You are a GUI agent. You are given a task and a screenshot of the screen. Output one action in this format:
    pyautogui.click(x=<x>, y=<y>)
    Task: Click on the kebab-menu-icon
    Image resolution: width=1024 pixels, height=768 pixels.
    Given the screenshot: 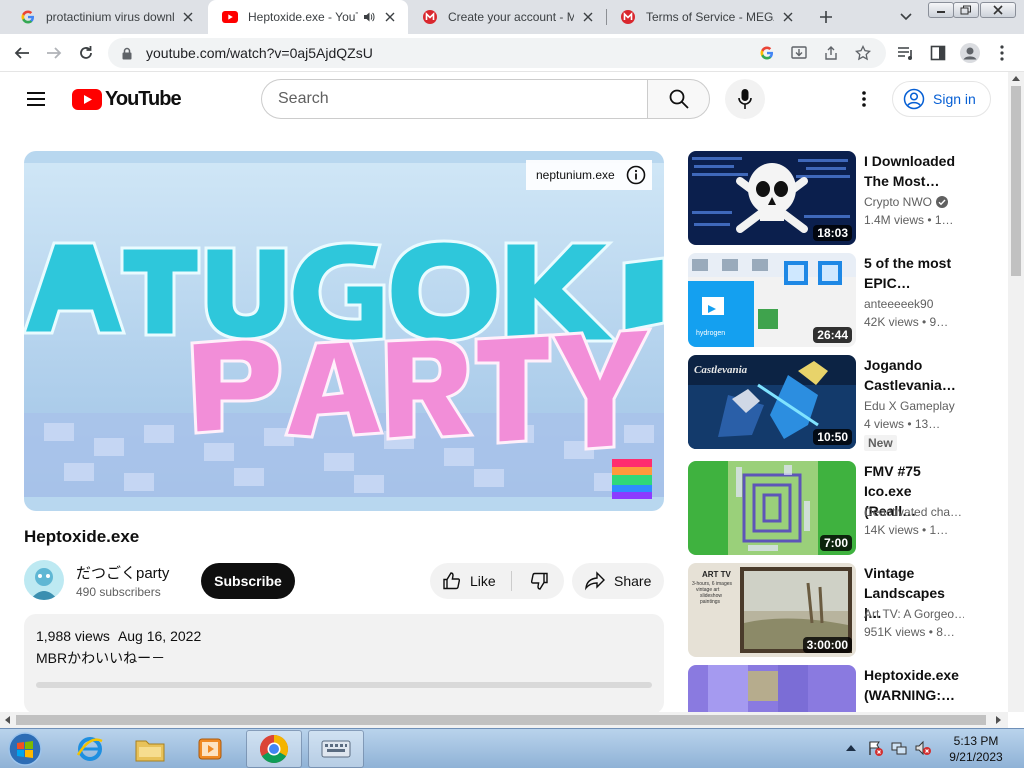 What is the action you would take?
    pyautogui.click(x=1002, y=53)
    